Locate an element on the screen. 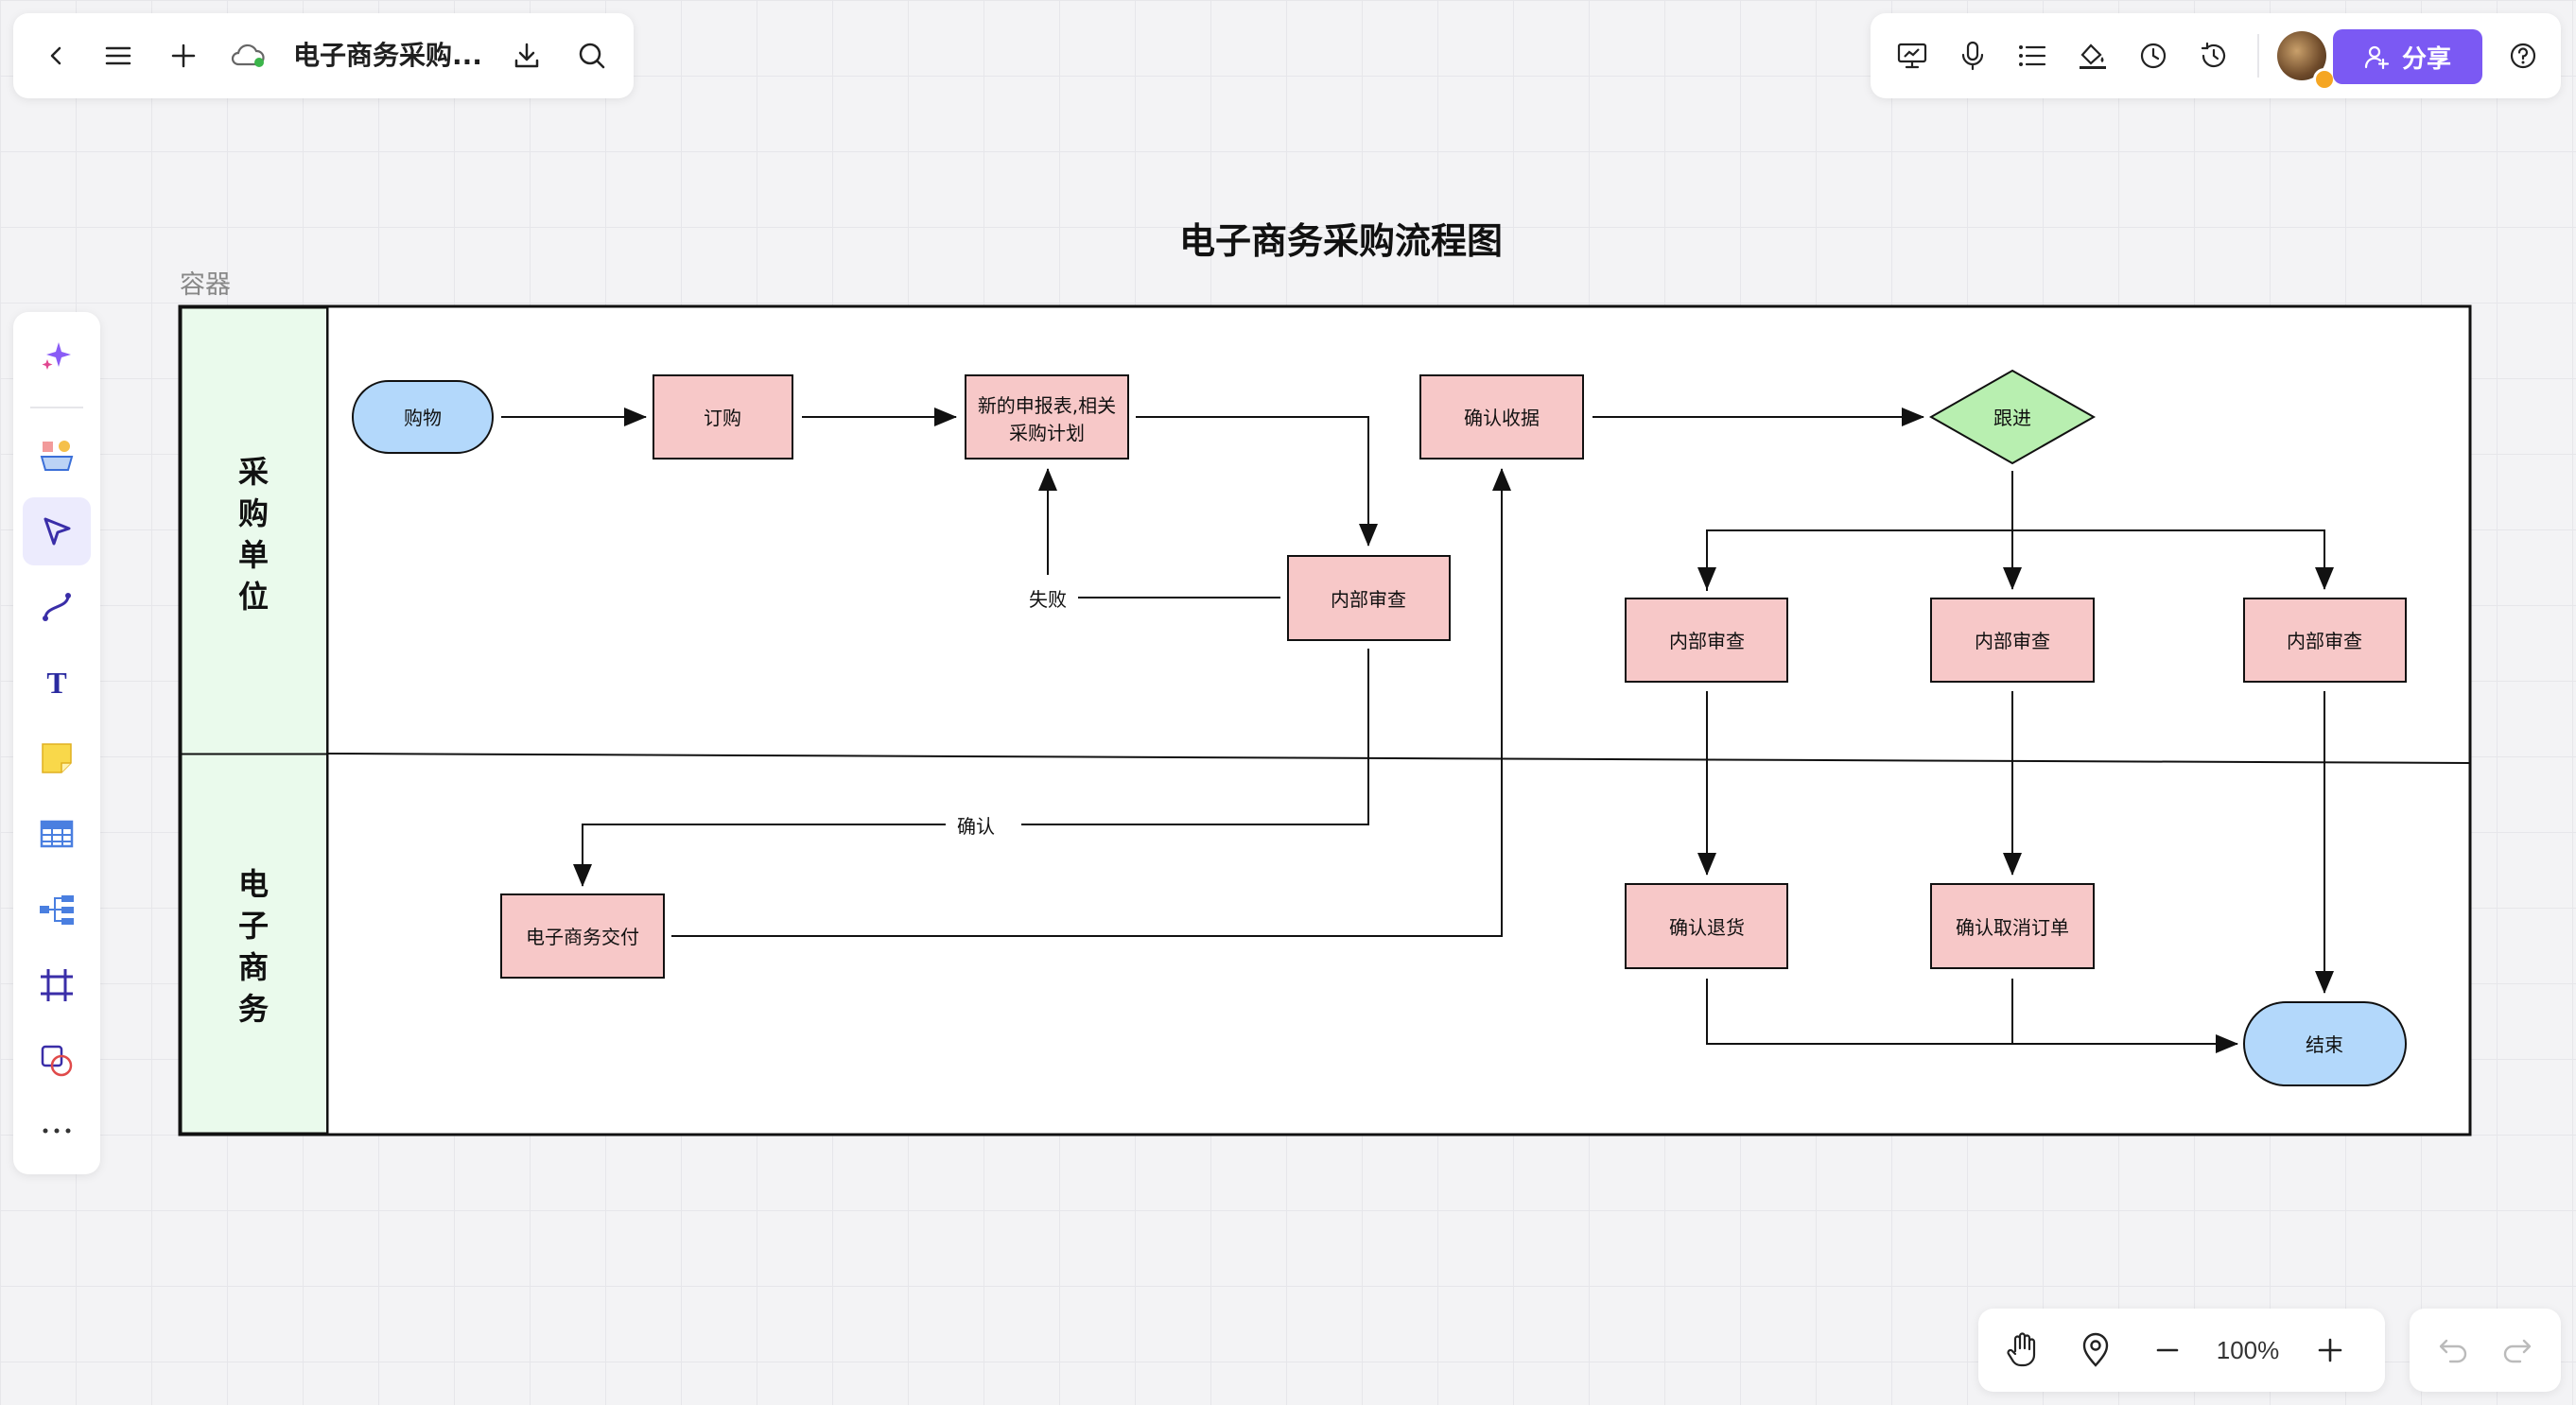 The height and width of the screenshot is (1405, 2576). node-shenbao-label-1: 新的申报表,相关 is located at coordinates (1047, 405).